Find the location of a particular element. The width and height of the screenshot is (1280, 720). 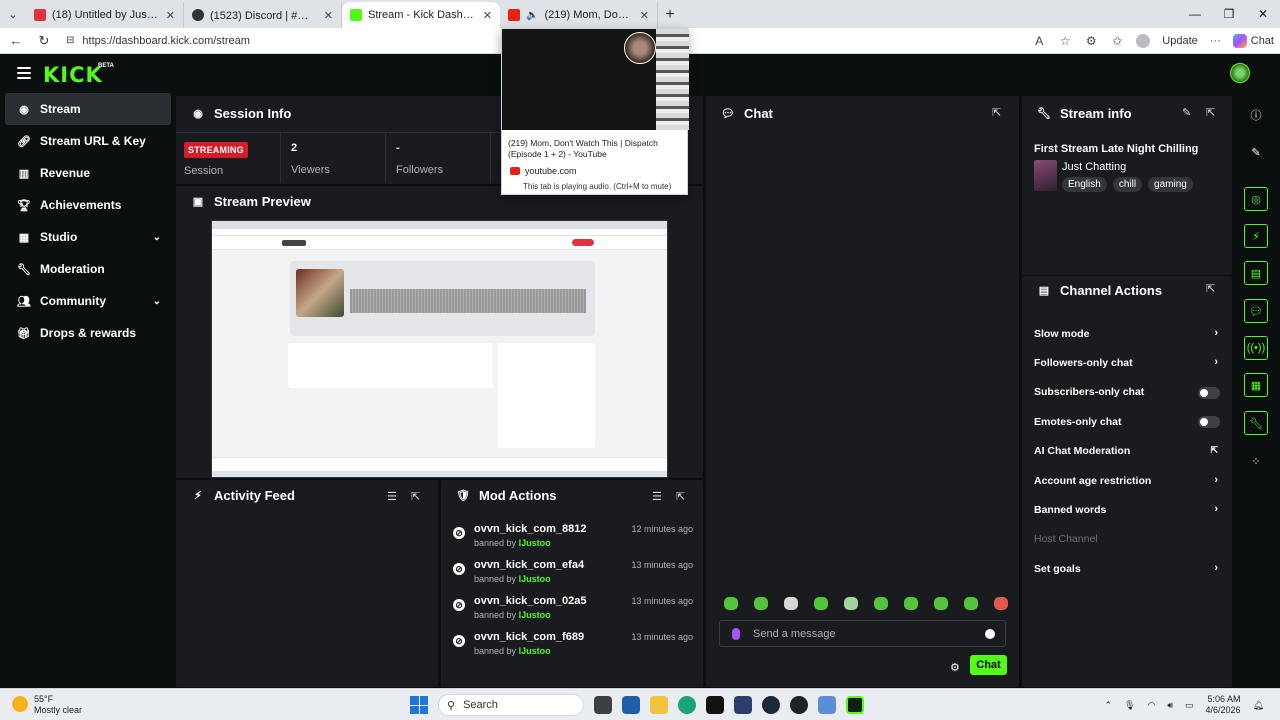

stream-preview-video is located at coordinates (439, 349).